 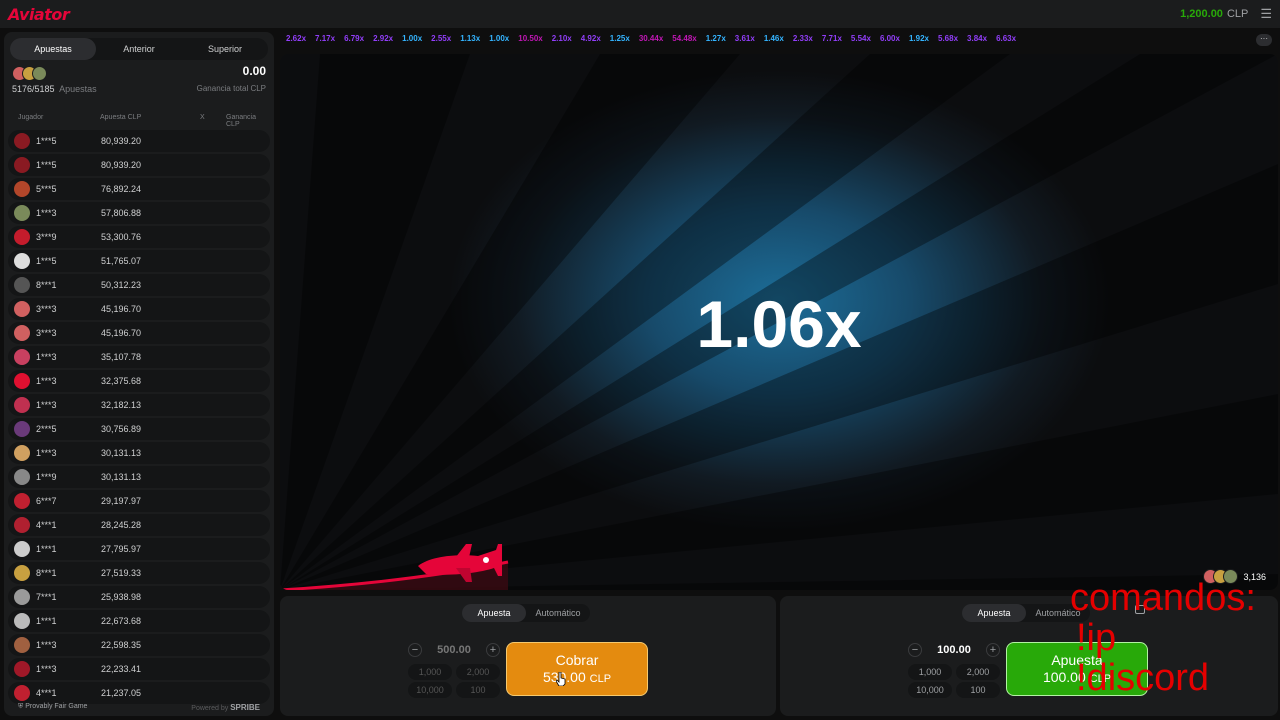 I want to click on history-multiplier: 2.10x, so click(x=562, y=41).